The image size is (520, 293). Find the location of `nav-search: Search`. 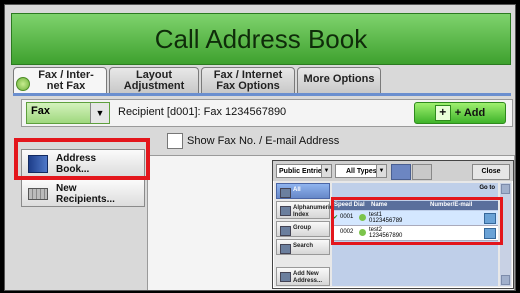

nav-search: Search is located at coordinates (303, 247).